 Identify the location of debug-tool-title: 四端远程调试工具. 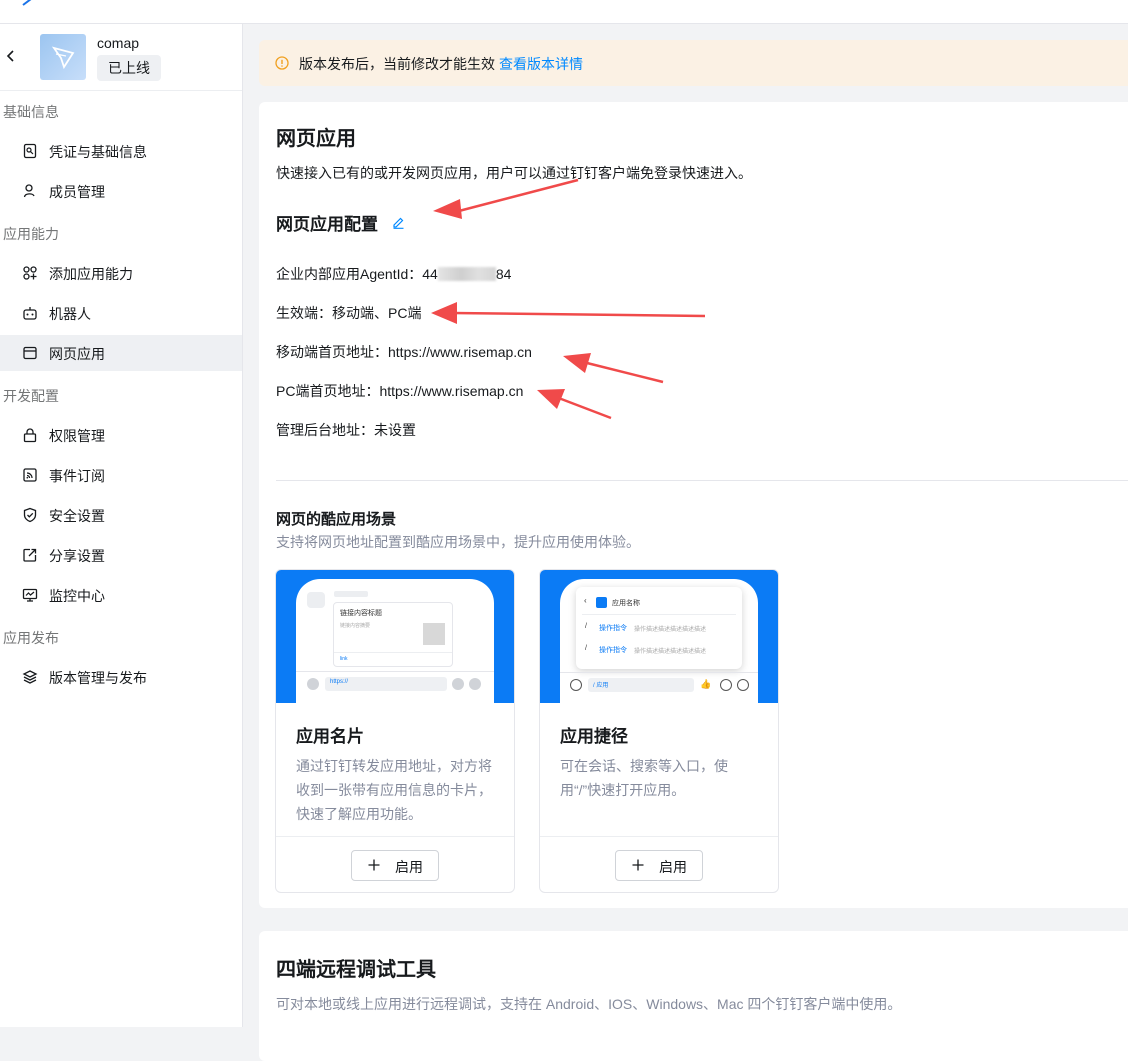
(356, 970).